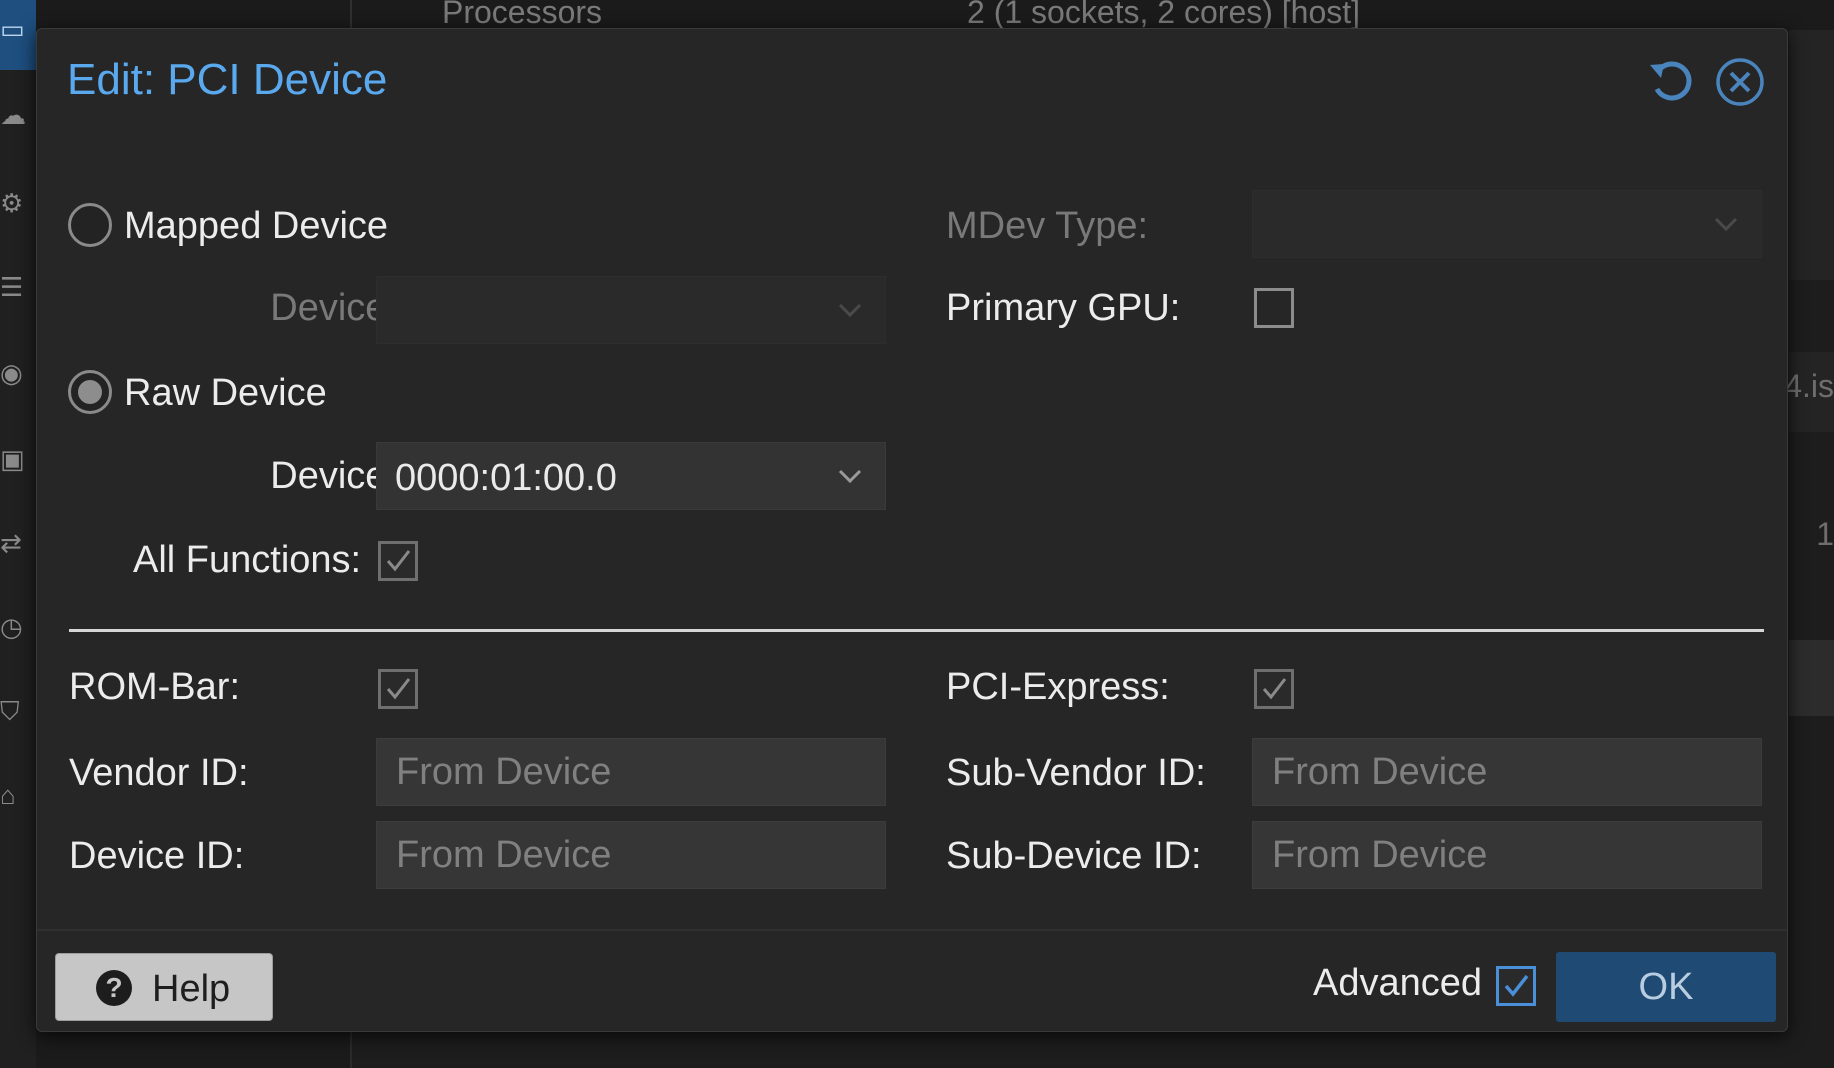 The image size is (1834, 1068). Describe the element at coordinates (15, 373) in the screenshot. I see `eye-icon: ◉` at that location.